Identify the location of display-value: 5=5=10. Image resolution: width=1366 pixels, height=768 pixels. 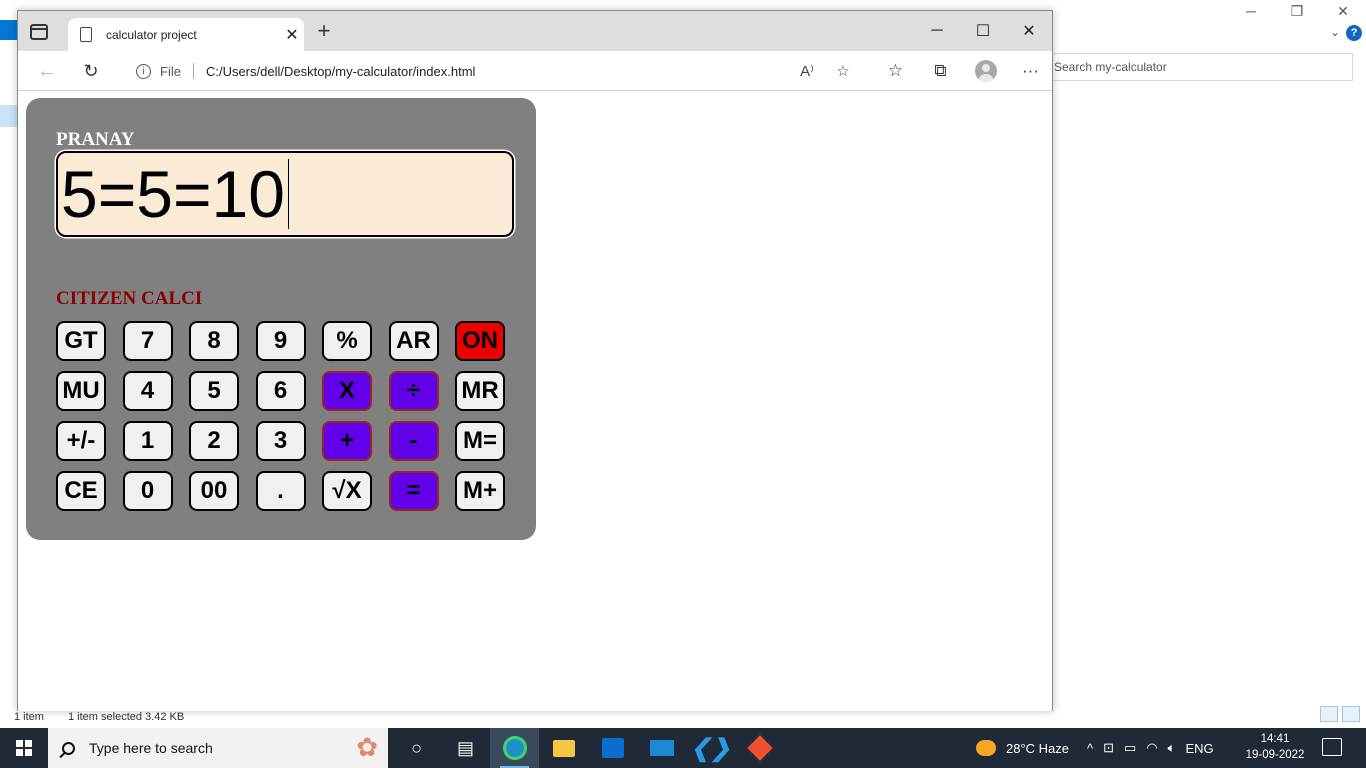
(173, 194).